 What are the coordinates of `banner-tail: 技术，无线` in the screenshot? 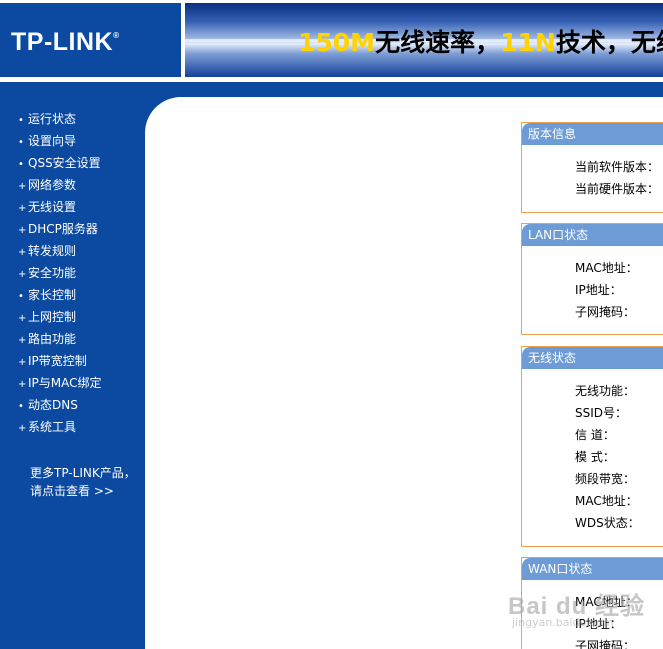 It's located at (609, 42).